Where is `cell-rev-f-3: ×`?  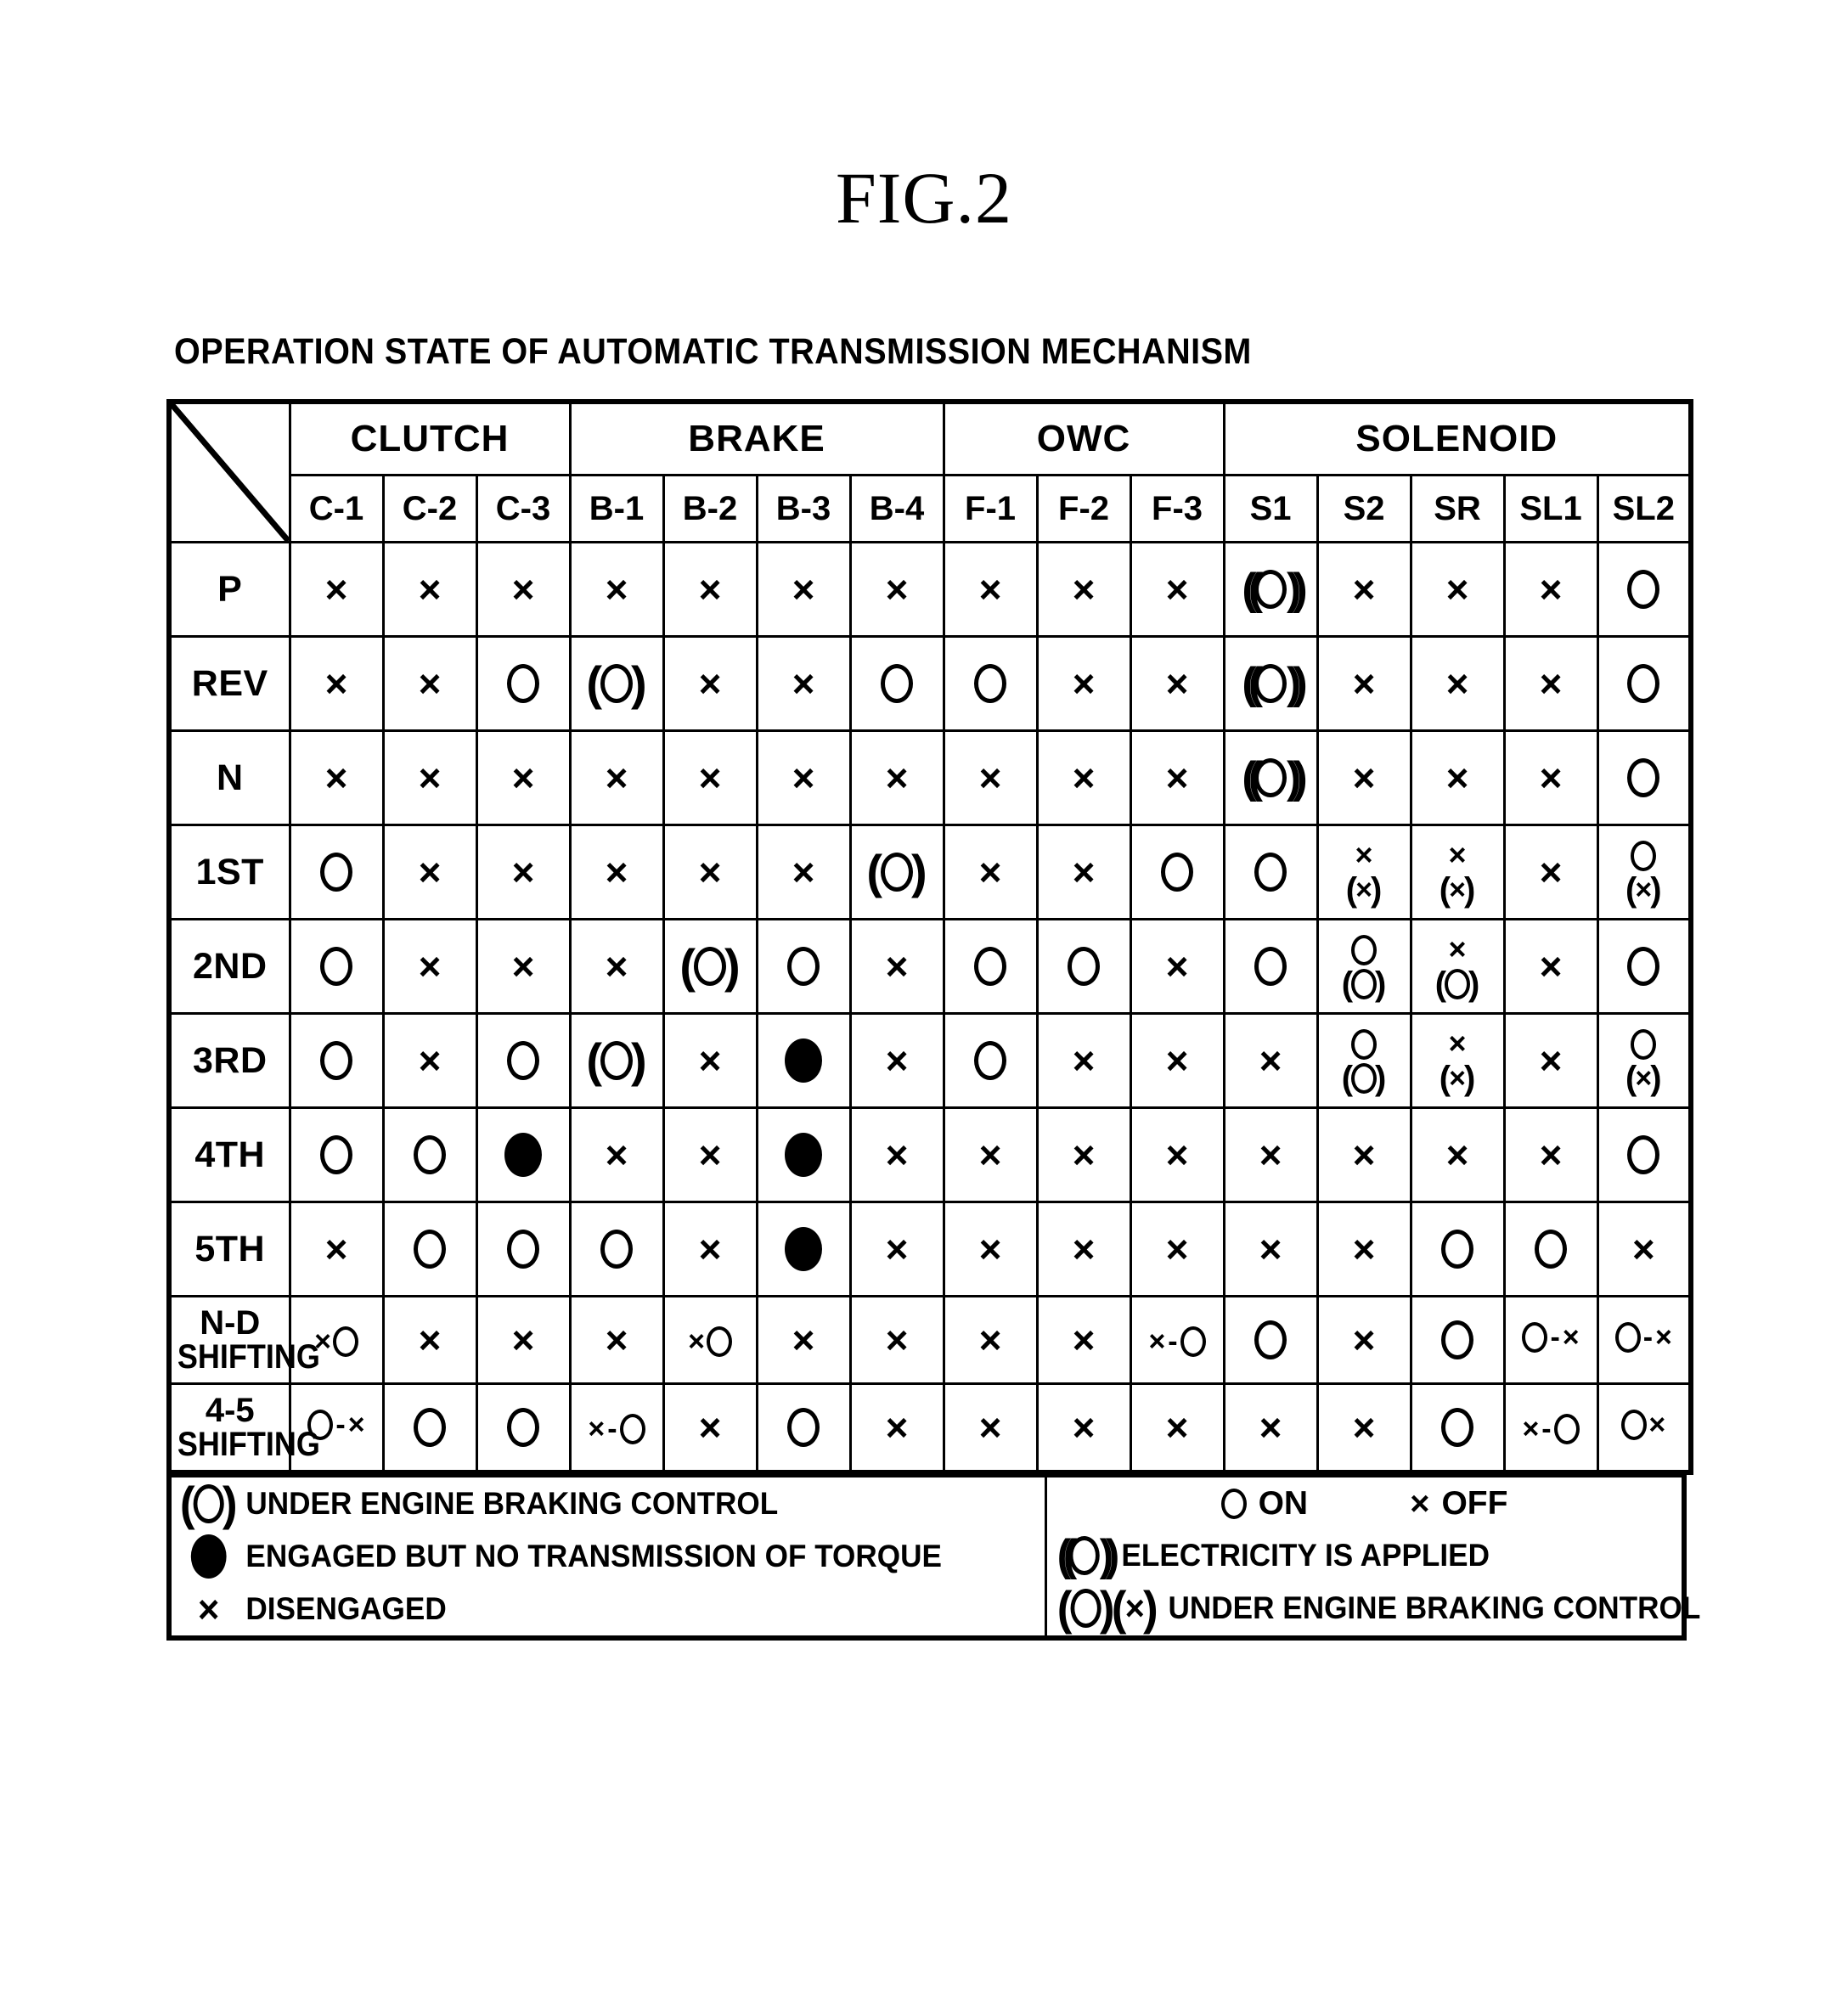
cell-rev-f-3: × is located at coordinates (1177, 683).